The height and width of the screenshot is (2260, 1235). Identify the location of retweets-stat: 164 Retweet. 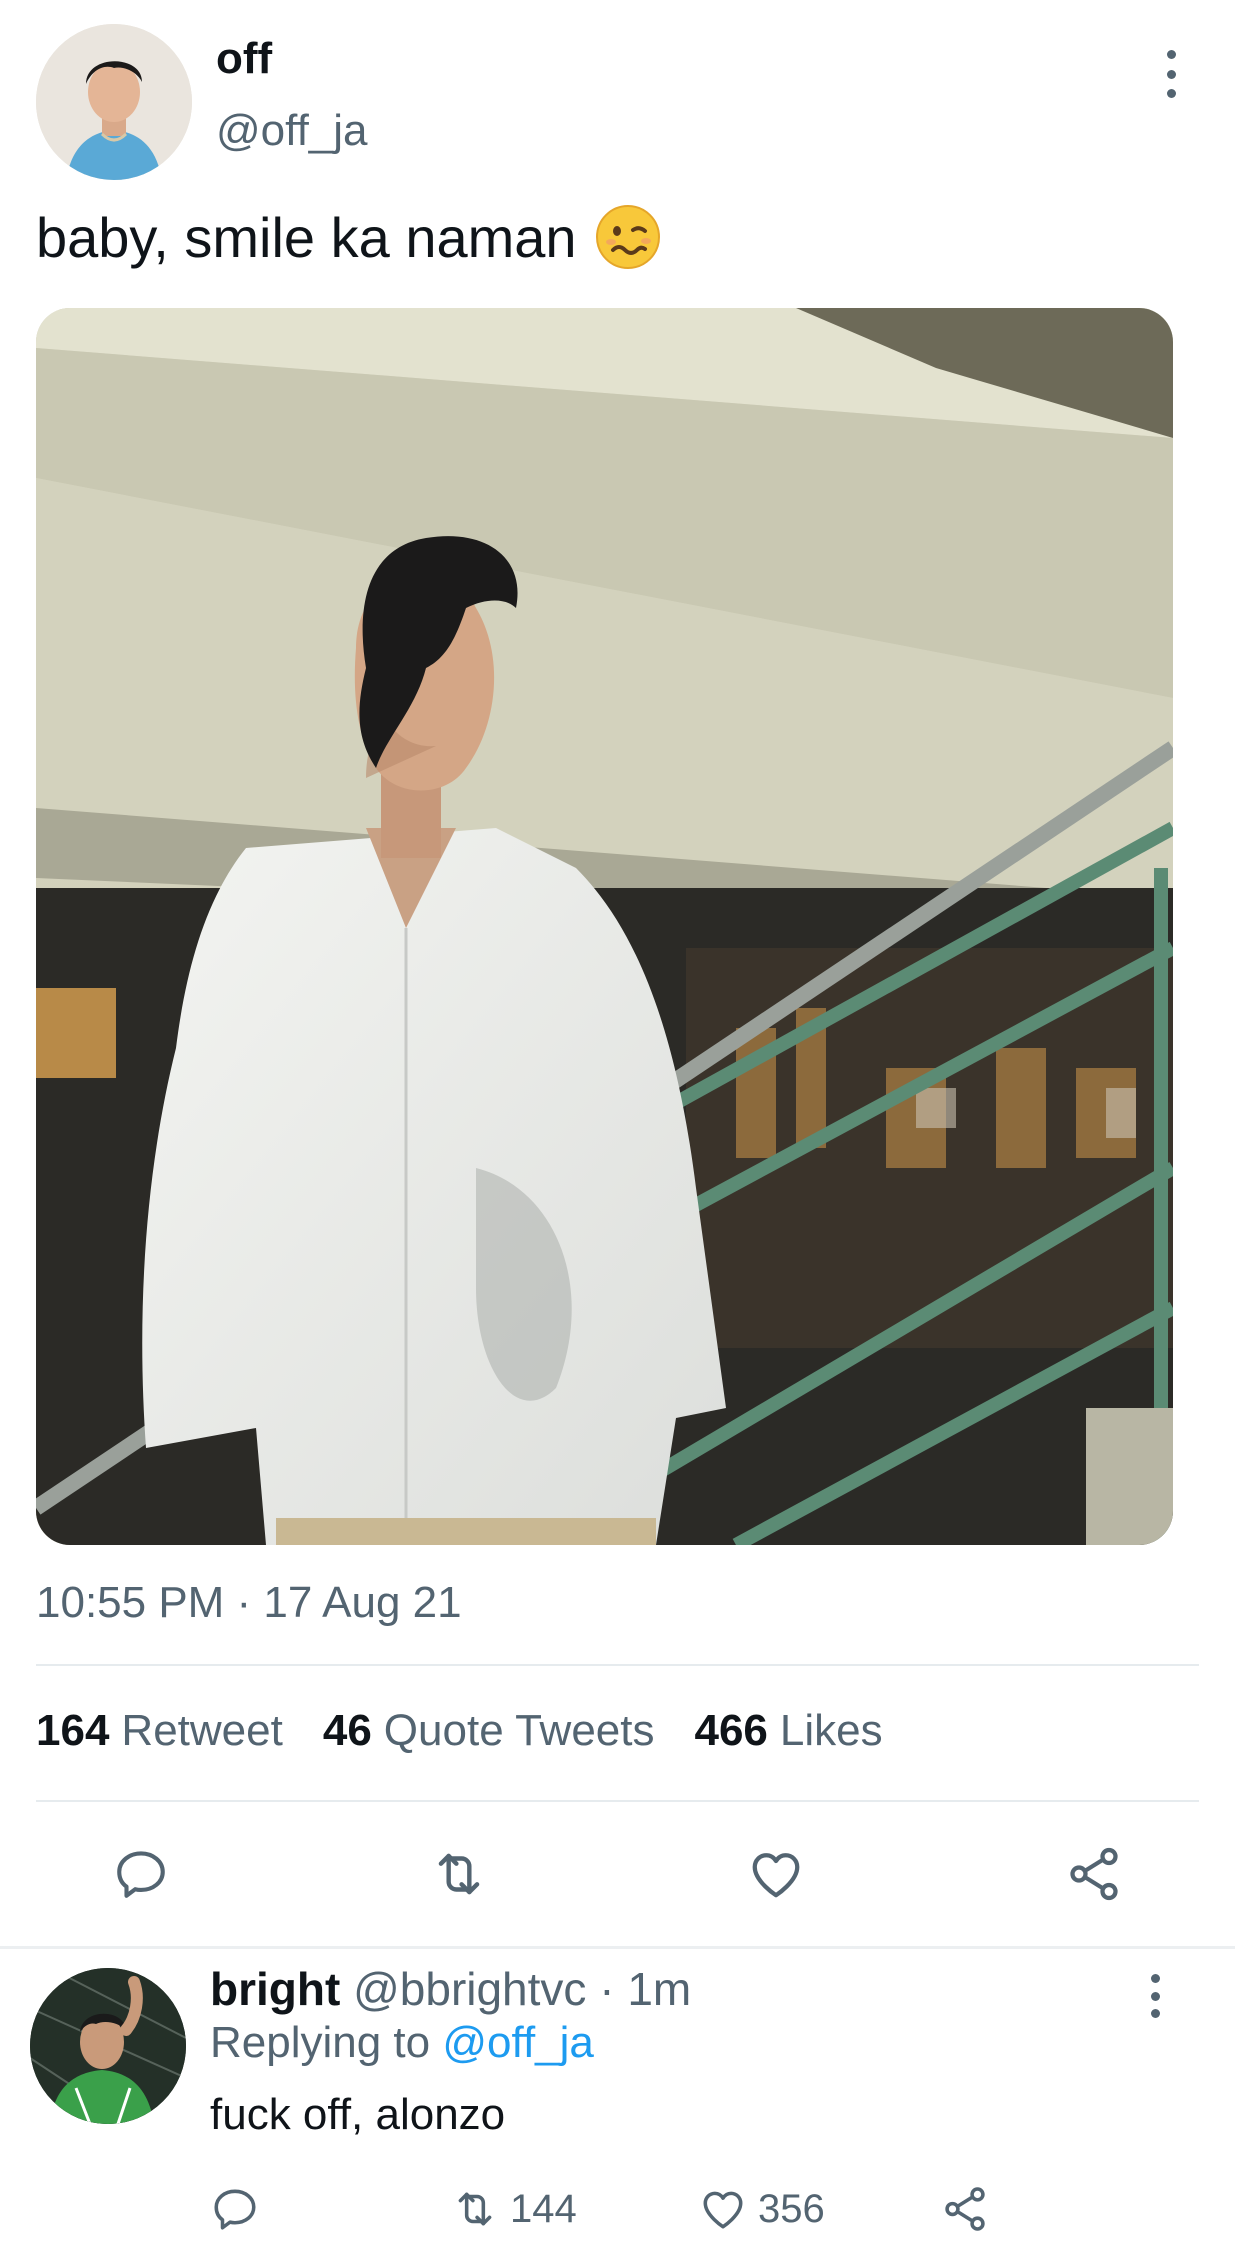
(159, 1731).